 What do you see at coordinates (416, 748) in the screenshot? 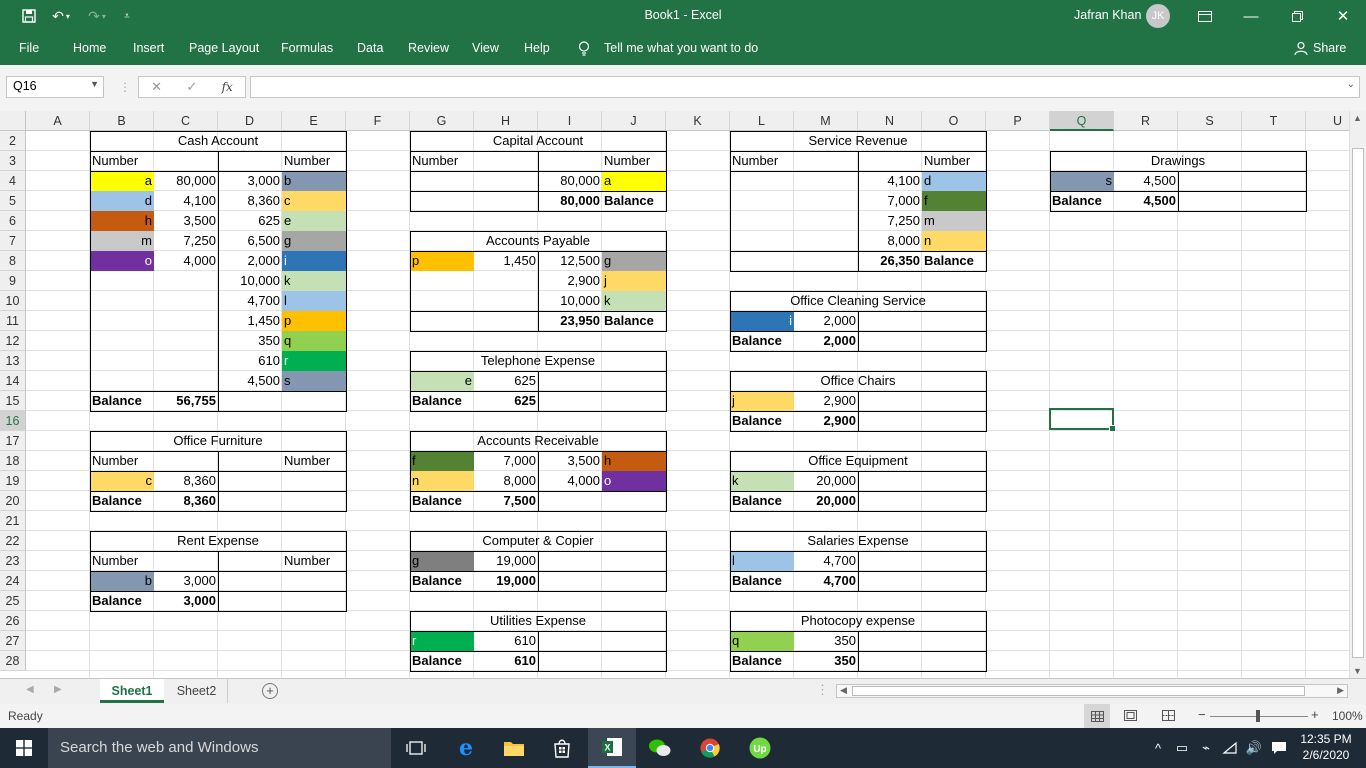
I see `task-view-icon` at bounding box center [416, 748].